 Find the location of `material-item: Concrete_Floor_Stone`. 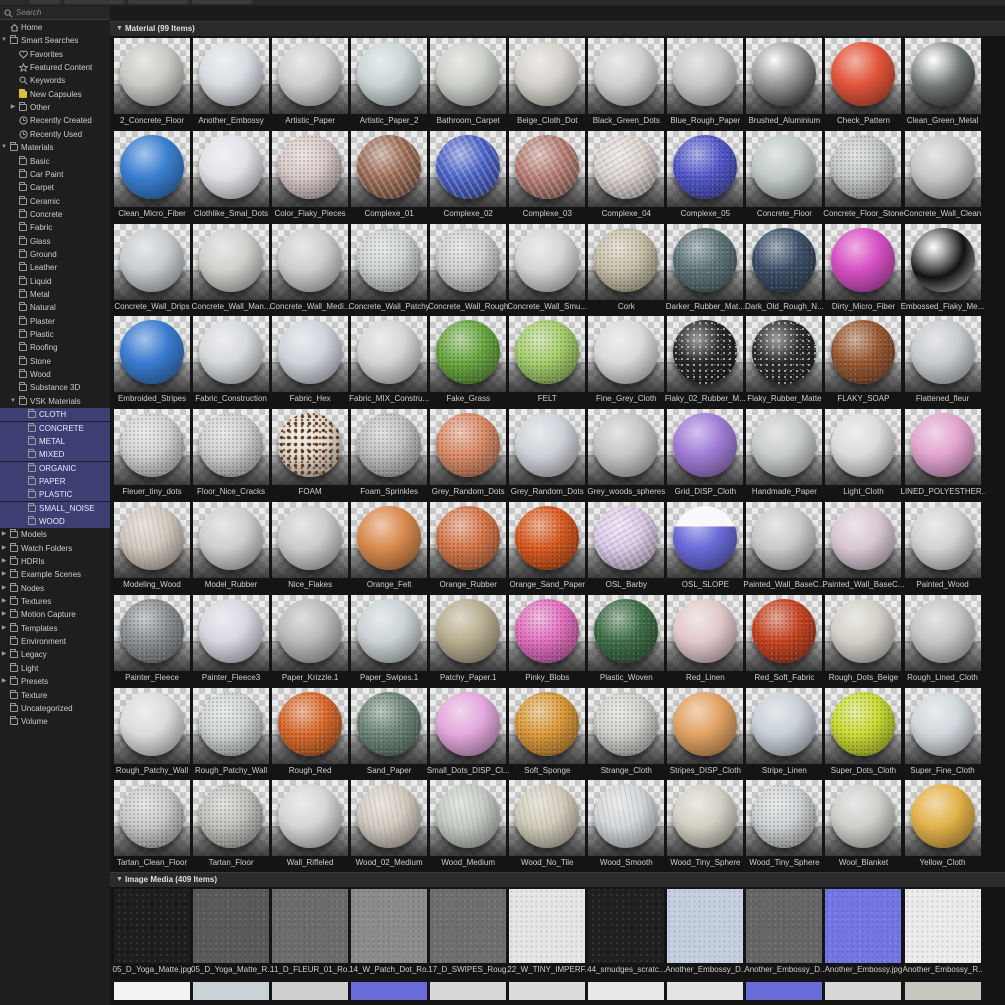

material-item: Concrete_Floor_Stone is located at coordinates (863, 177).